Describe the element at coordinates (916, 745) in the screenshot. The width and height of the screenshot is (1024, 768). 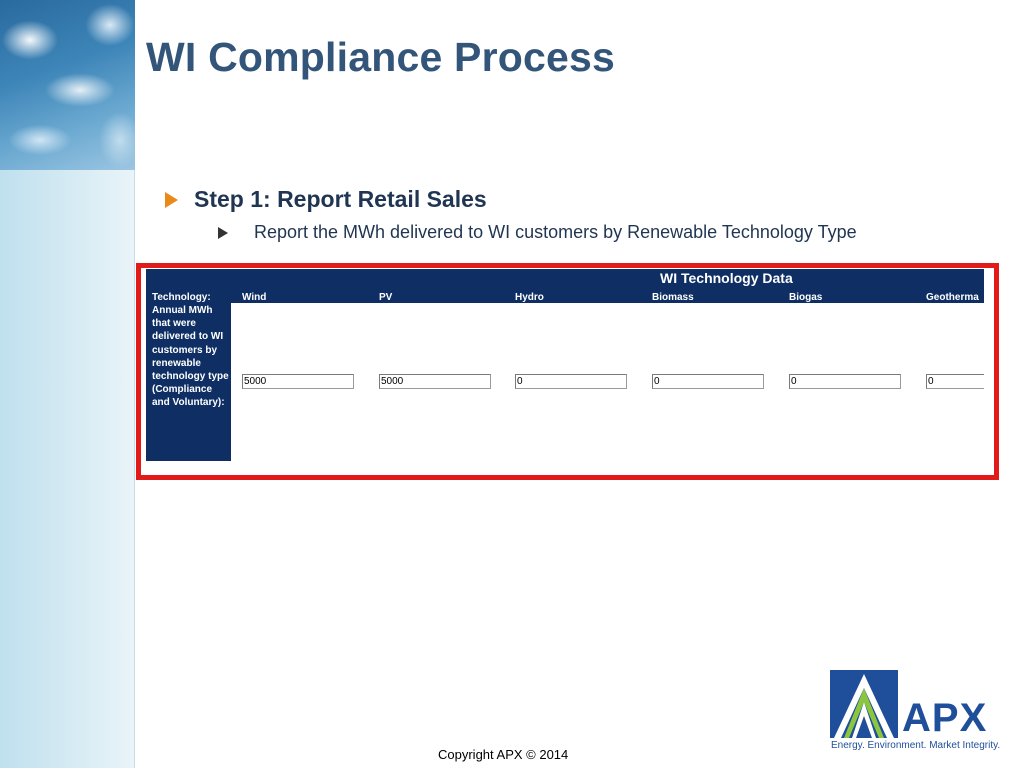
I see `apx-tagline: Energy. Environment. Market Integrity.` at that location.